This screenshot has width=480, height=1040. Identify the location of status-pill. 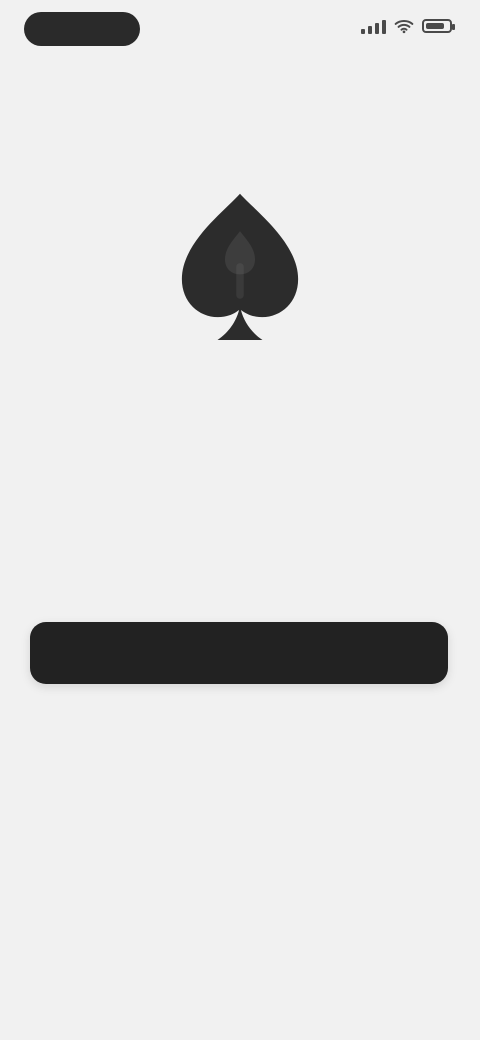
(82, 29).